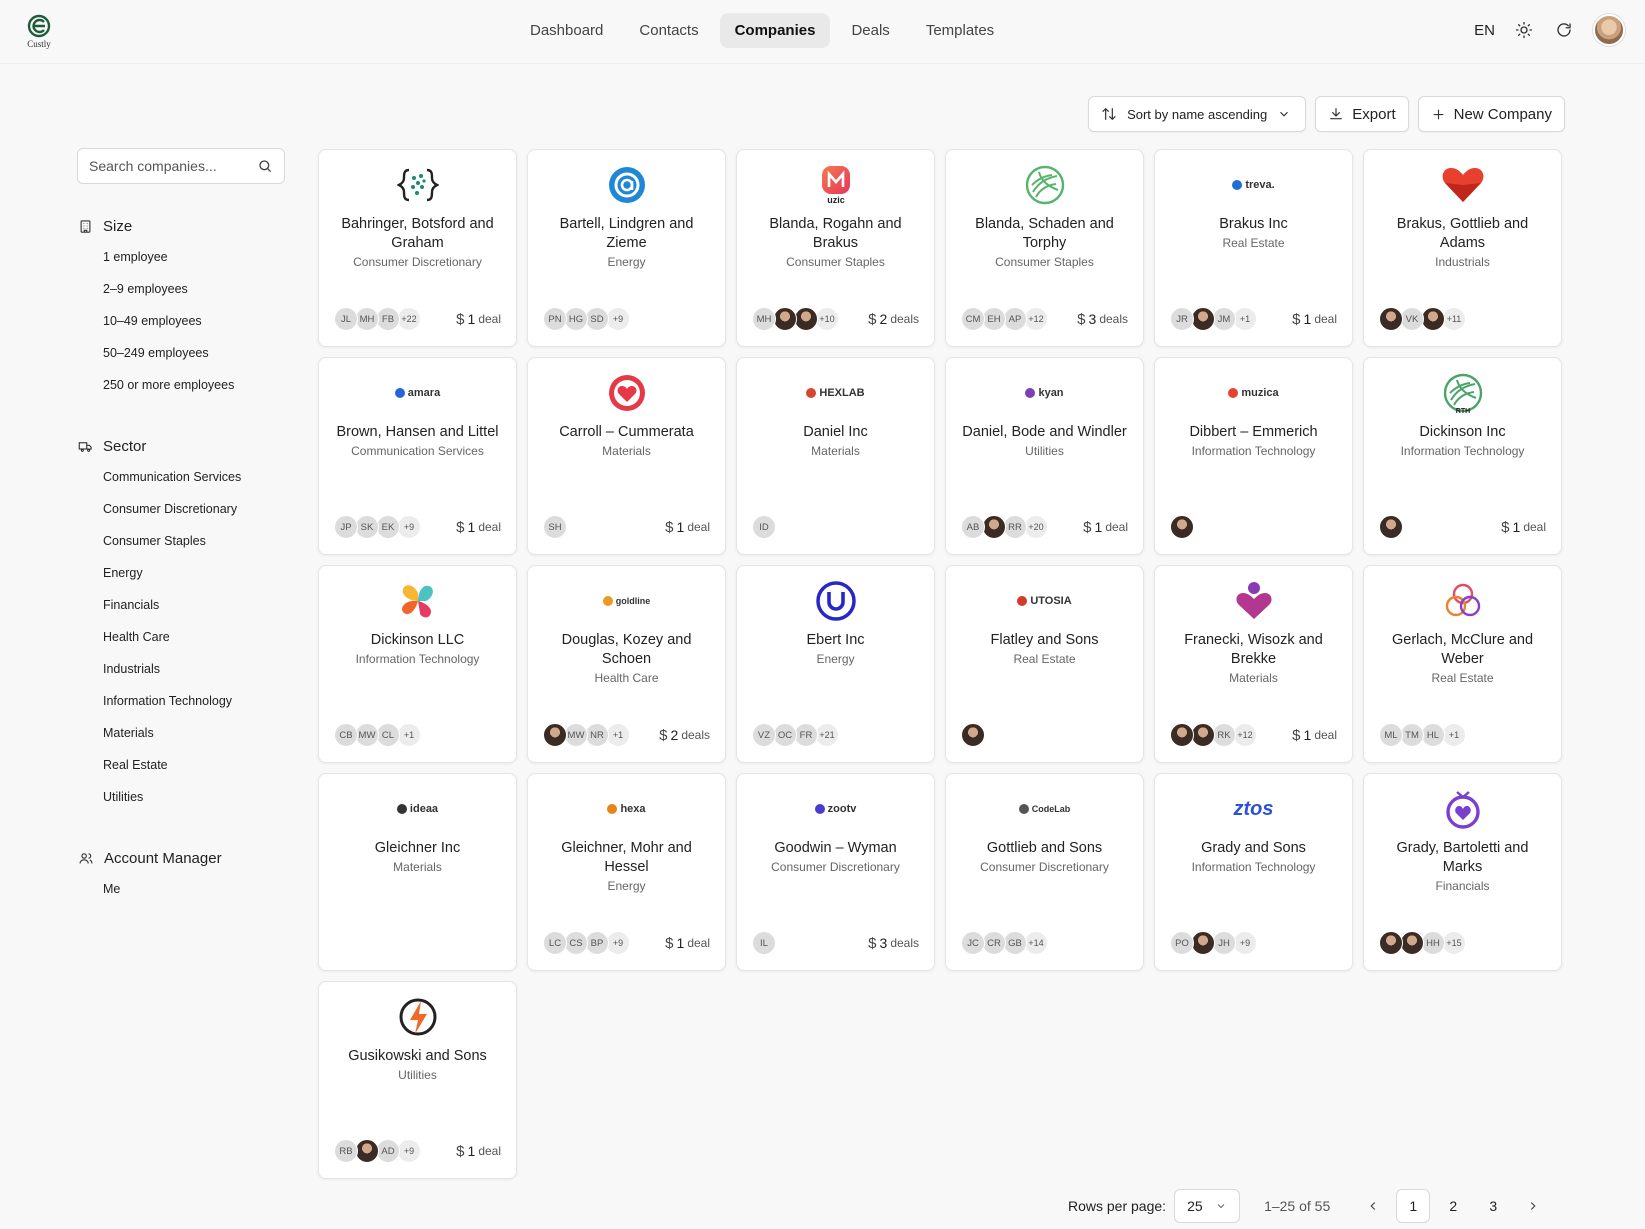  I want to click on sort-select: Sort by name ascending, so click(1197, 114).